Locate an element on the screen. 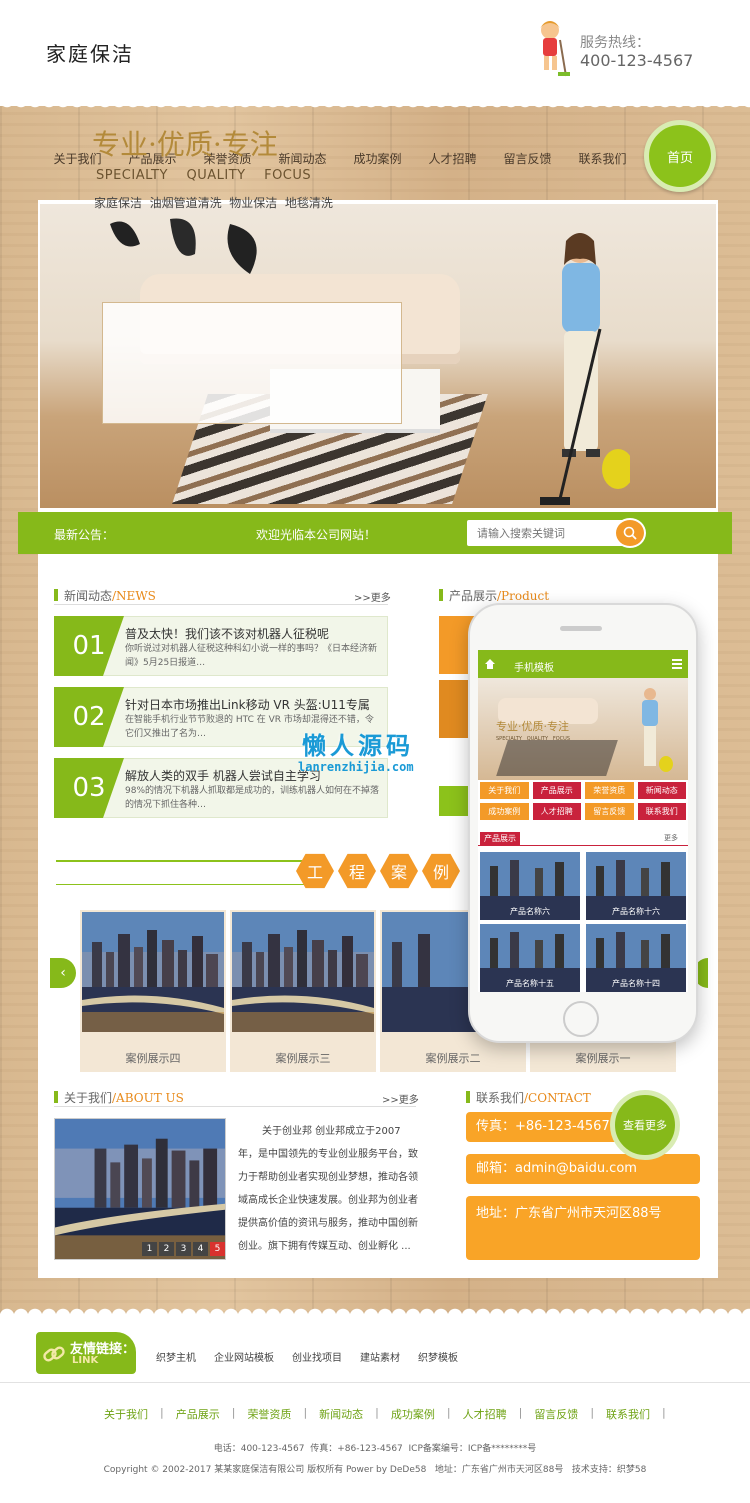 The width and height of the screenshot is (750, 1503). products-section-mark is located at coordinates (441, 595).